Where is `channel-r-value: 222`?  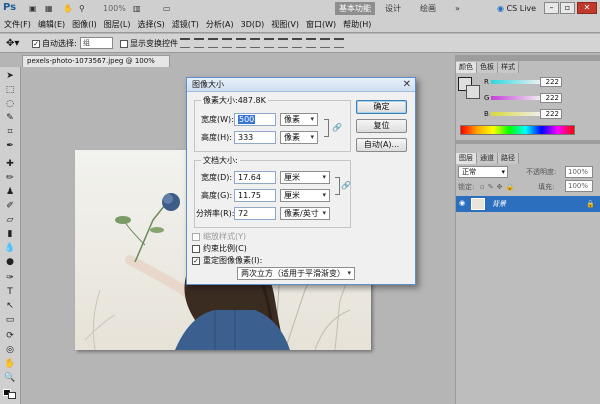
channel-r-value: 222 is located at coordinates (551, 82).